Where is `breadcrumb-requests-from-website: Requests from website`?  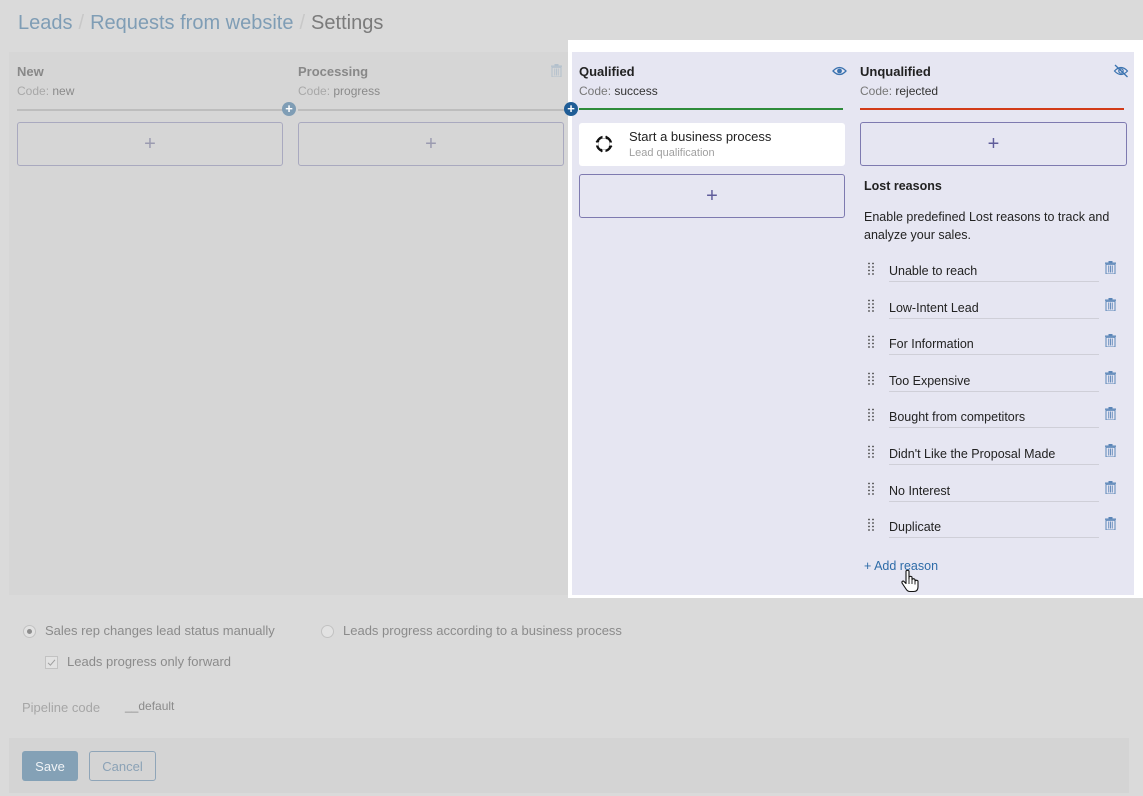
breadcrumb-requests-from-website: Requests from website is located at coordinates (191, 23).